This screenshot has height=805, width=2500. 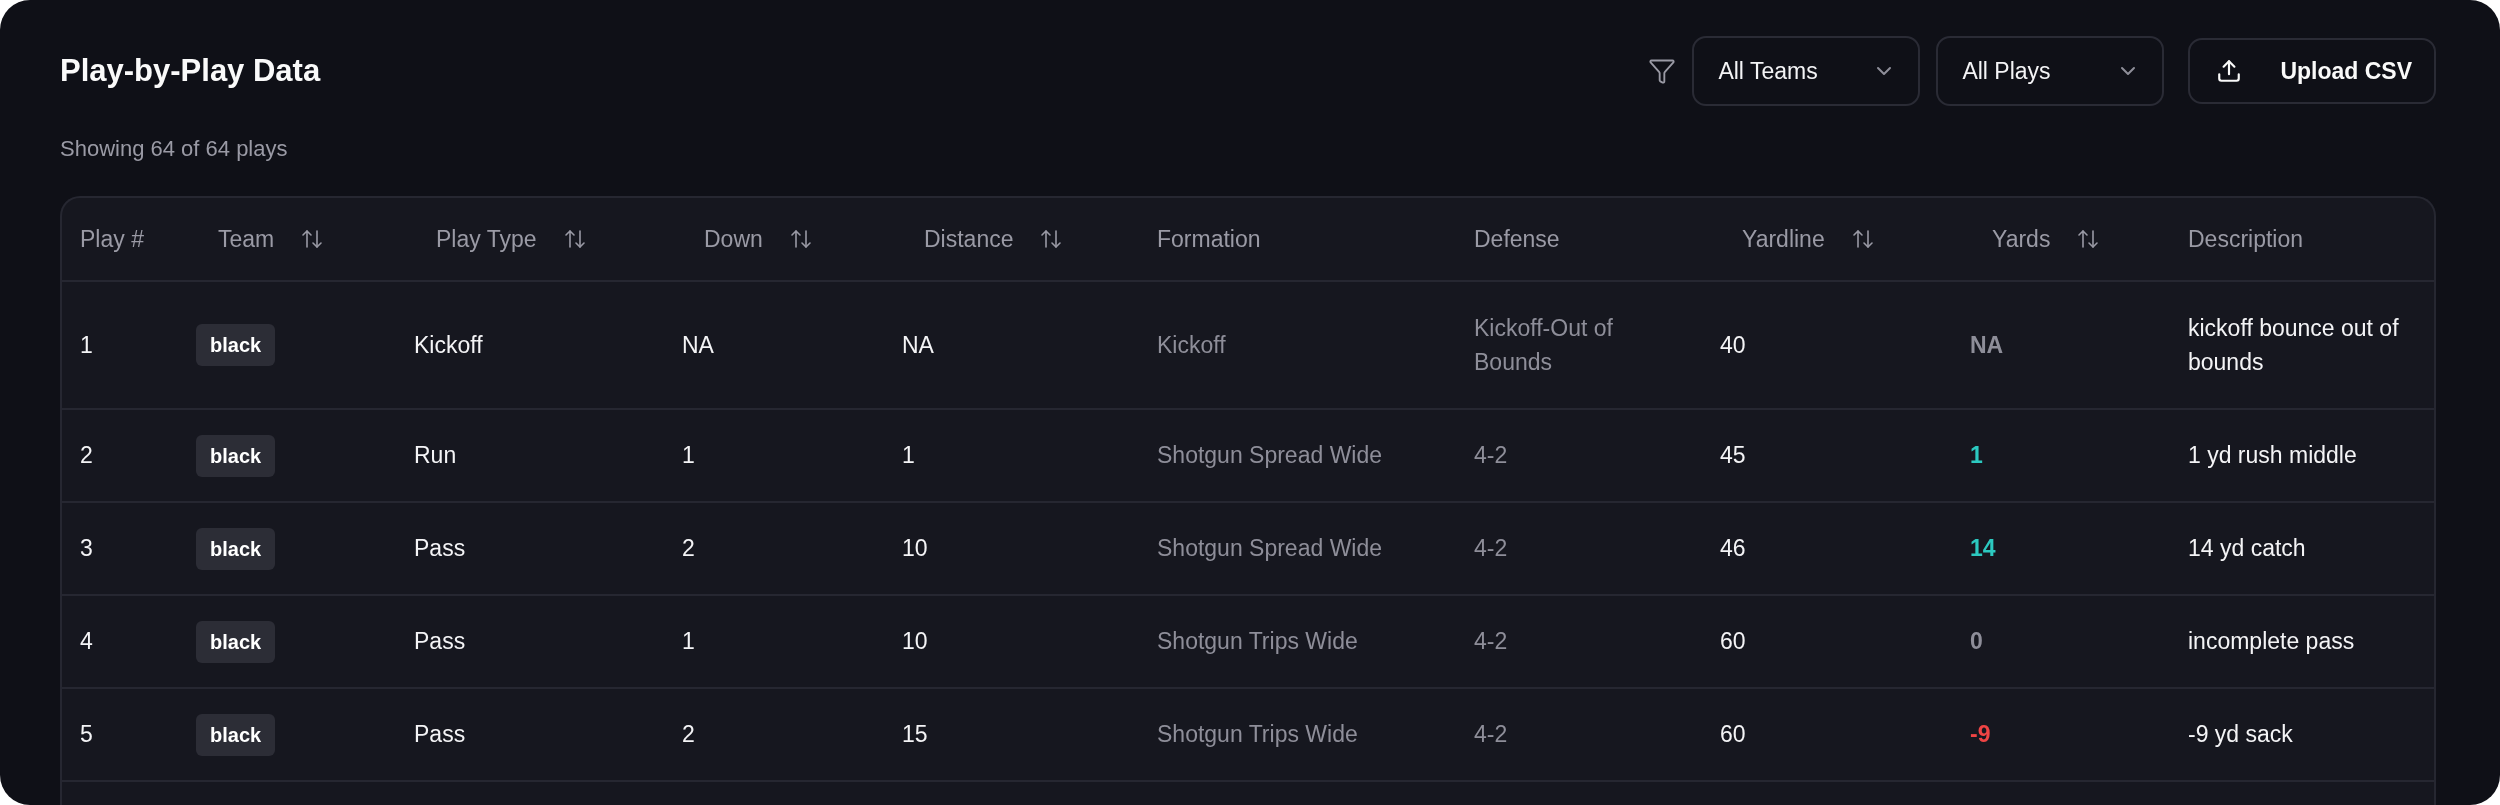 I want to click on column-header: Formation, so click(x=1209, y=239).